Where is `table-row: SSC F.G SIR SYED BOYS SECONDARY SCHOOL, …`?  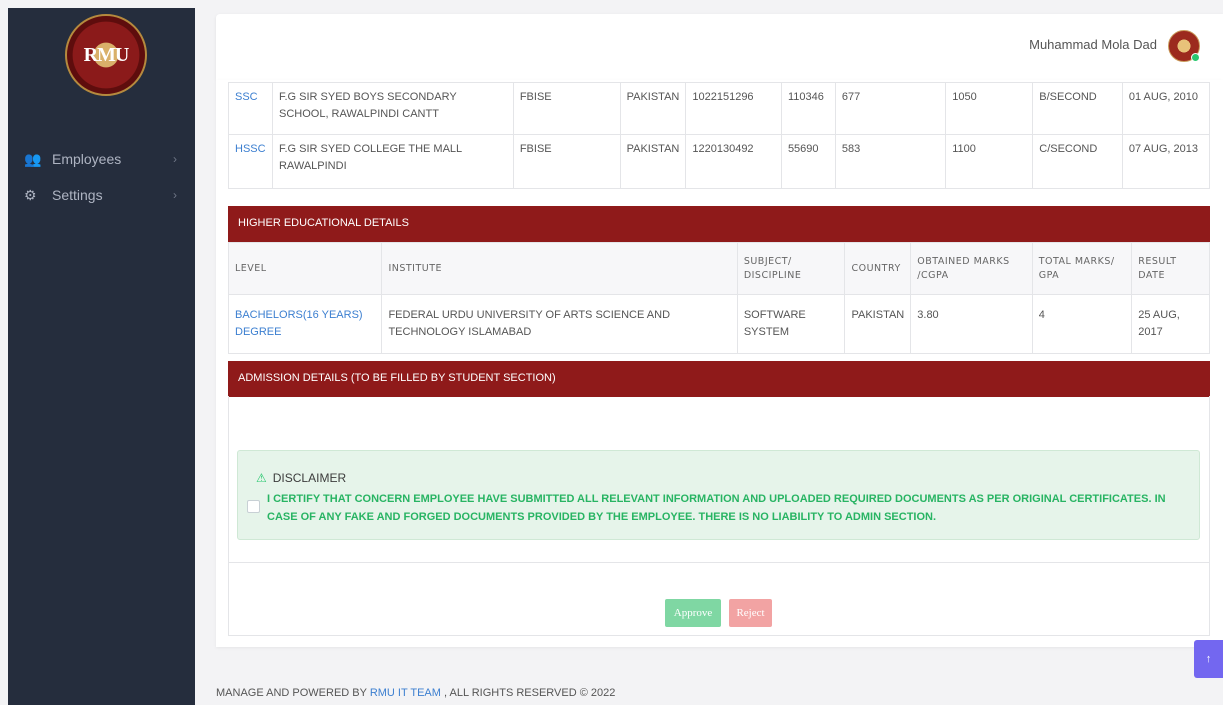
table-row: SSC F.G SIR SYED BOYS SECONDARY SCHOOL, … is located at coordinates (719, 108).